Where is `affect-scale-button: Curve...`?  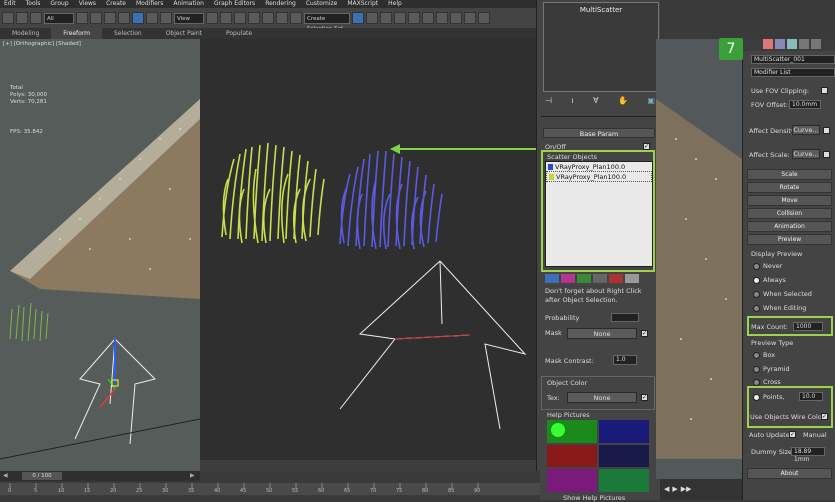 affect-scale-button: Curve... is located at coordinates (806, 154).